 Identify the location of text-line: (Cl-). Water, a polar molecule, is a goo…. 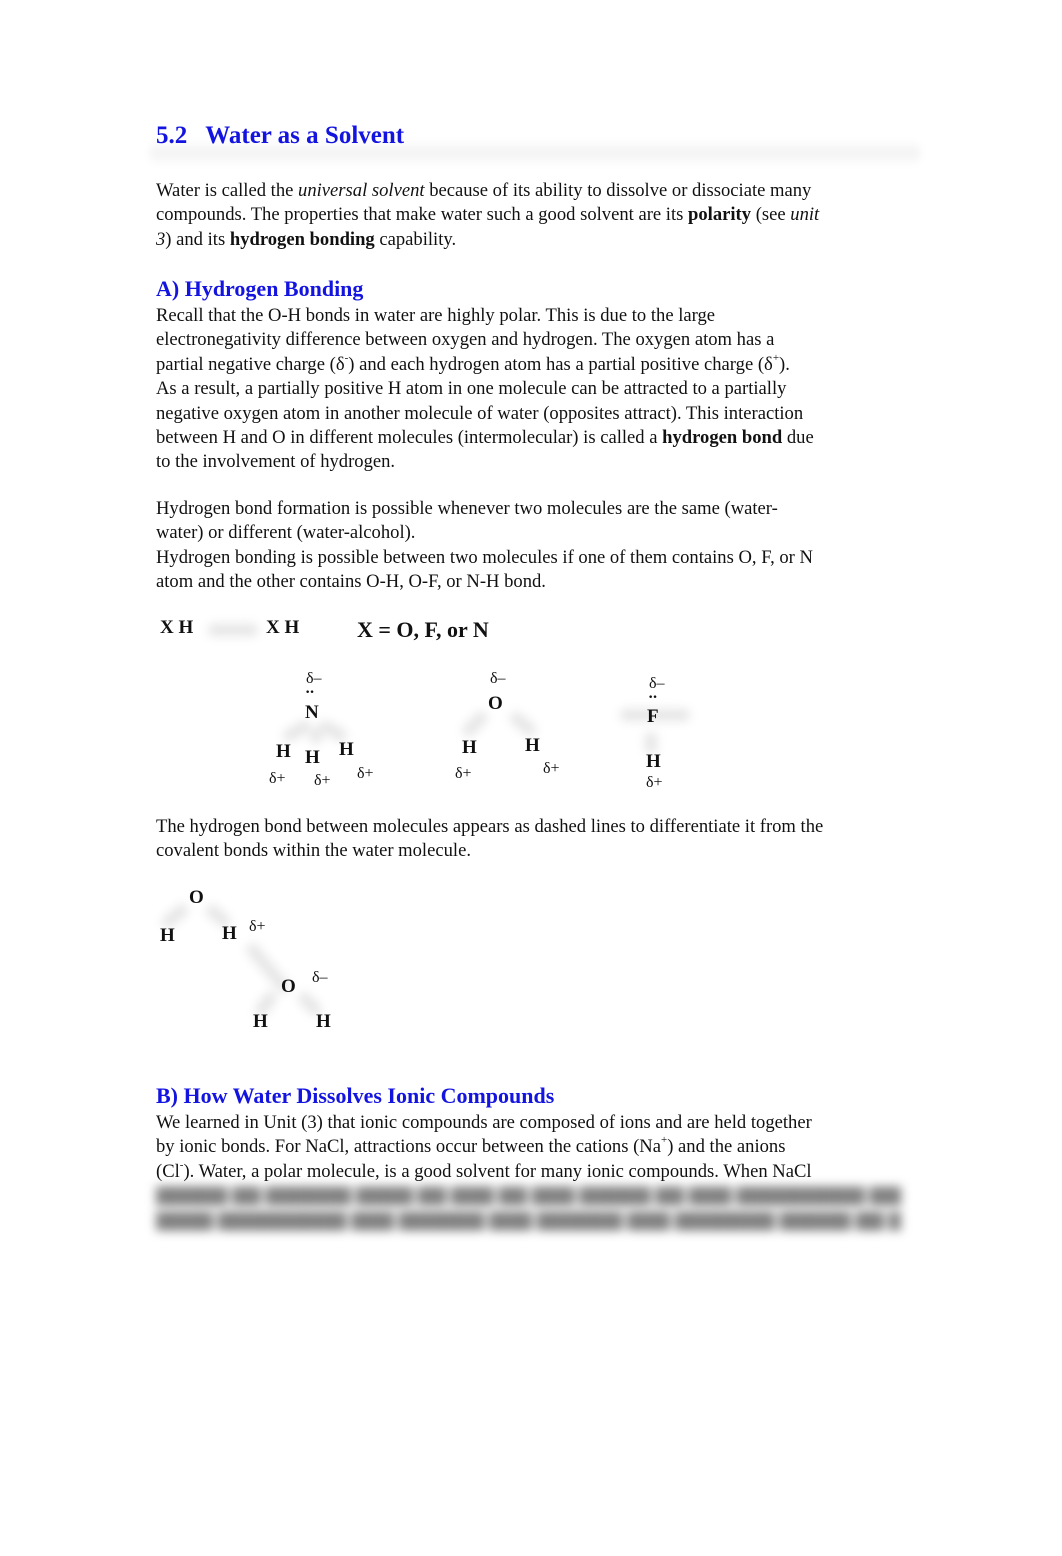
(484, 1170).